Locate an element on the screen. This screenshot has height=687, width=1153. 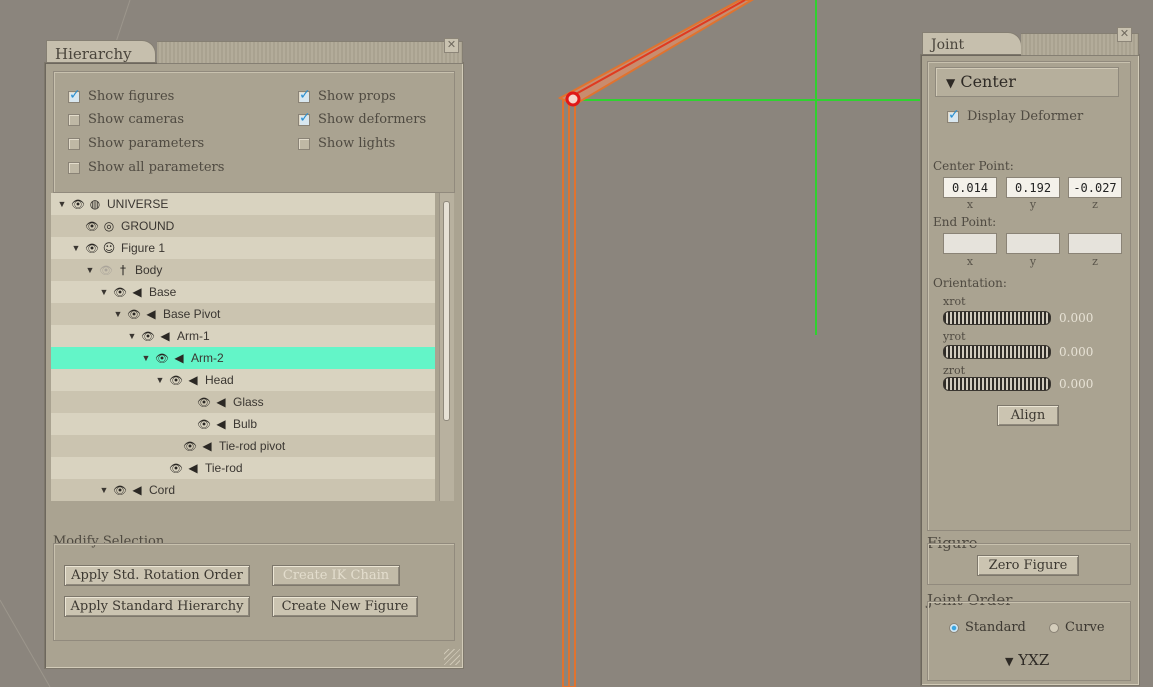
tree-row: 👁︎ ◀ Tie-rod is located at coordinates (243, 468).